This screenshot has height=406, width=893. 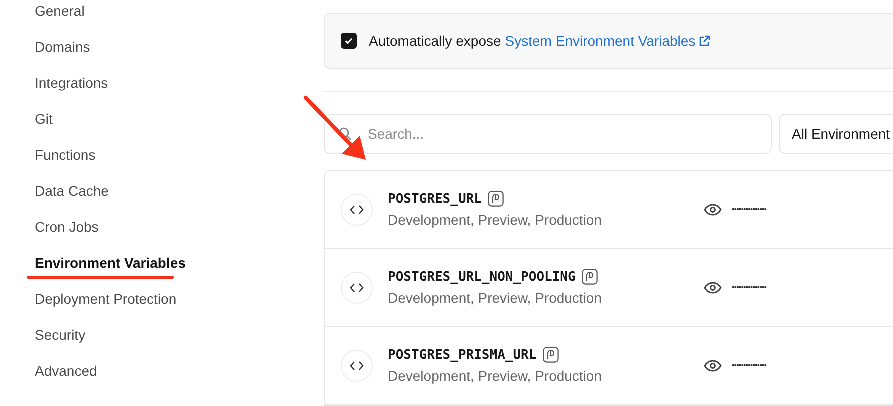 What do you see at coordinates (435, 199) in the screenshot?
I see `variable-name: POSTGRES_URL` at bounding box center [435, 199].